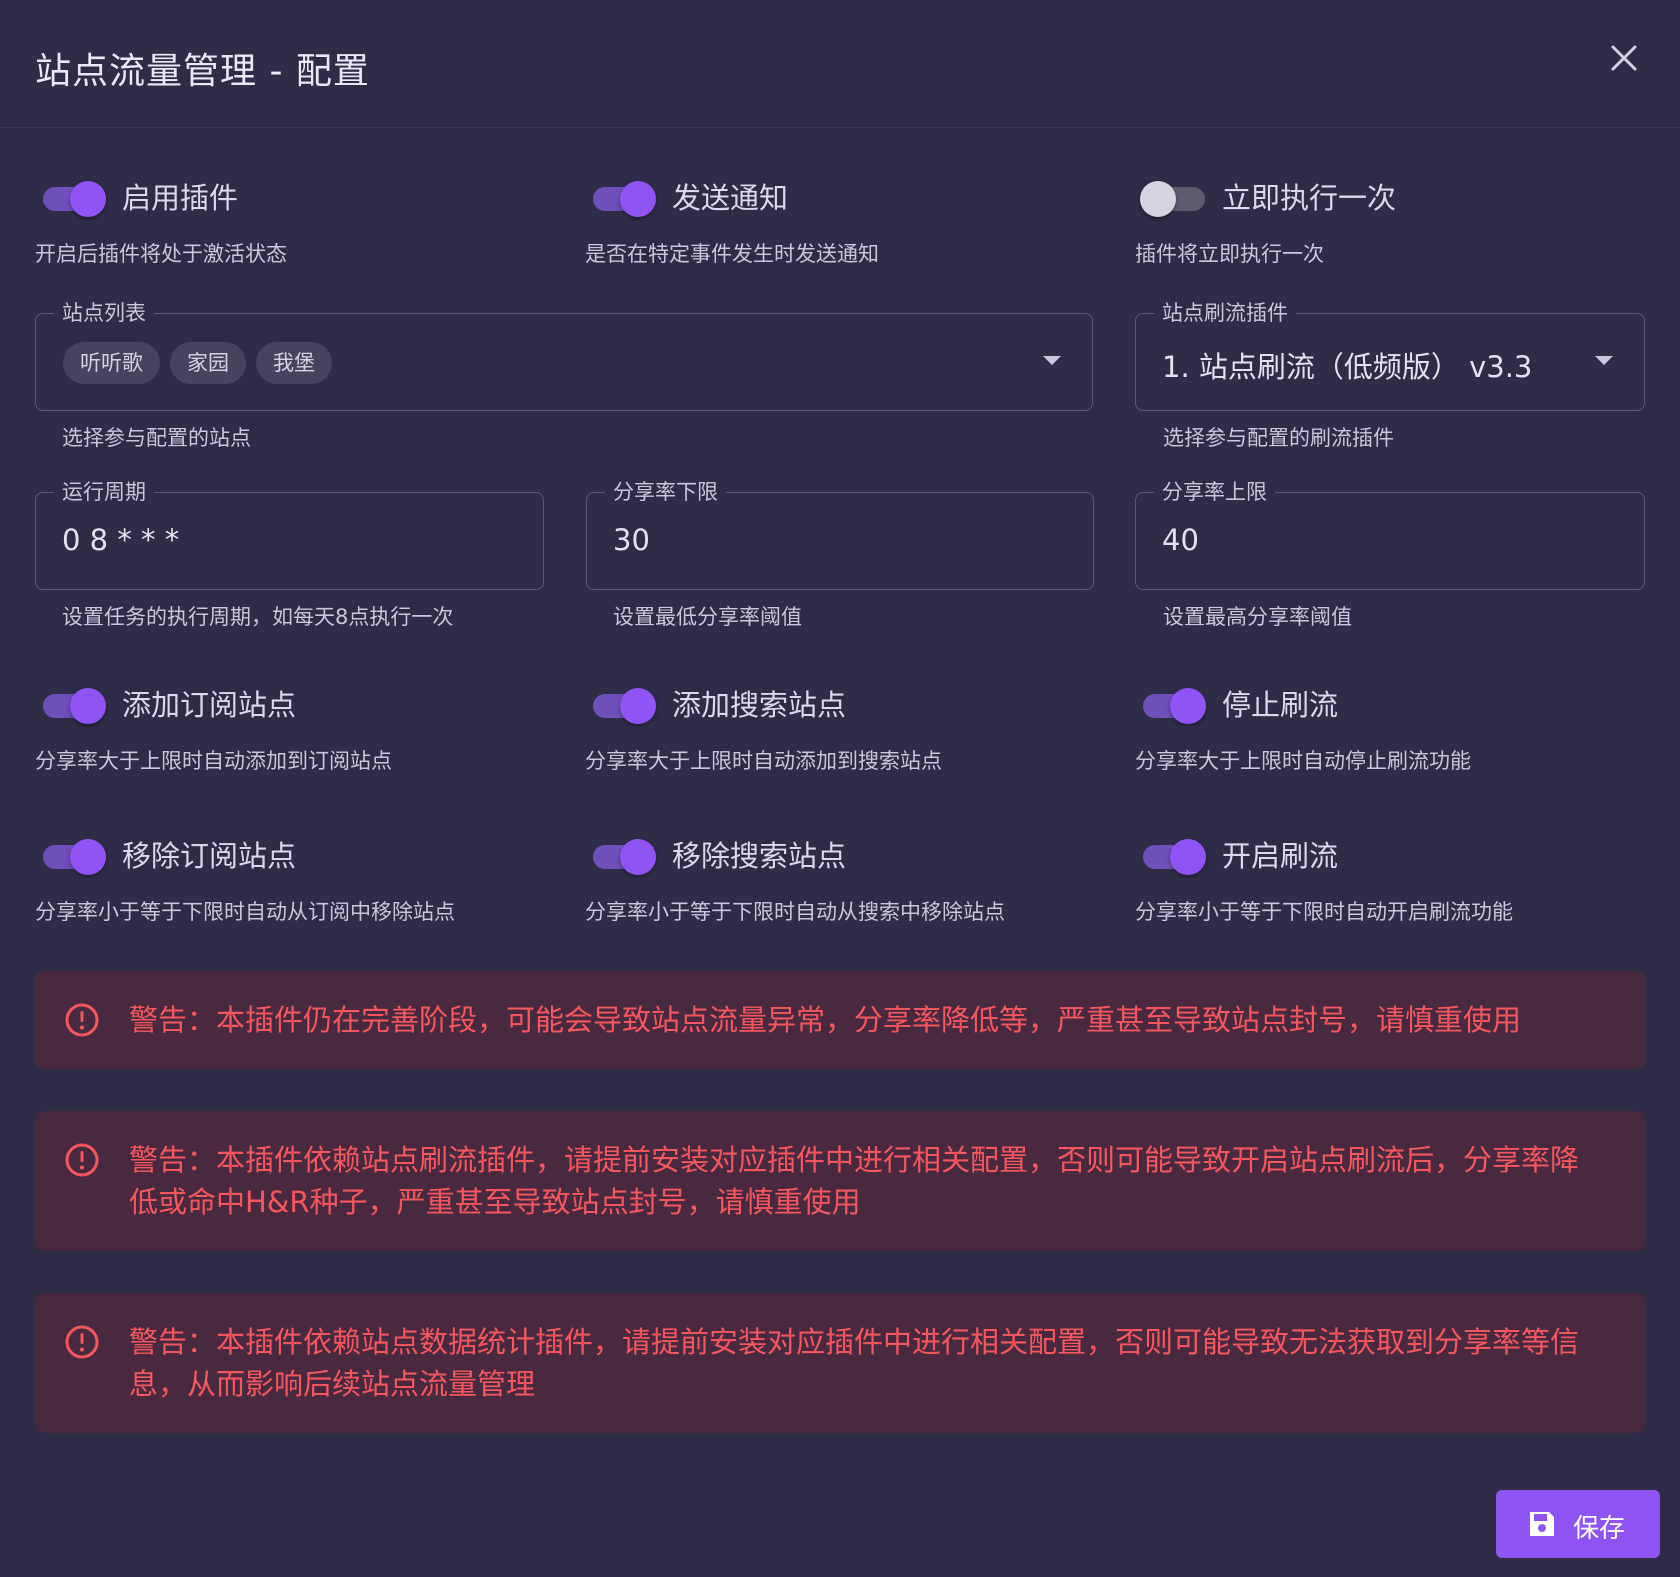  I want to click on site-chip: 我堡, so click(294, 363).